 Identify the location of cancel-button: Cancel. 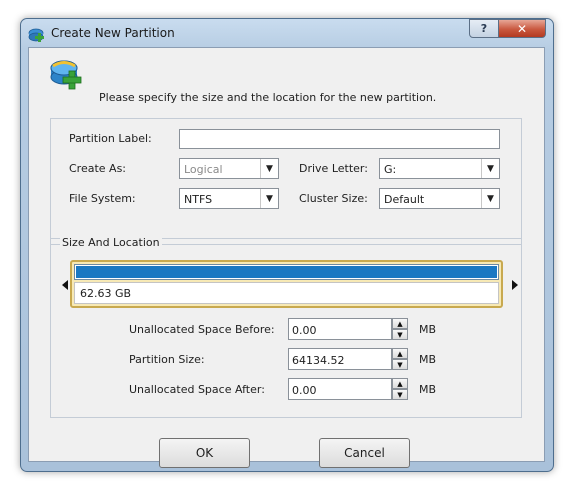
(364, 453).